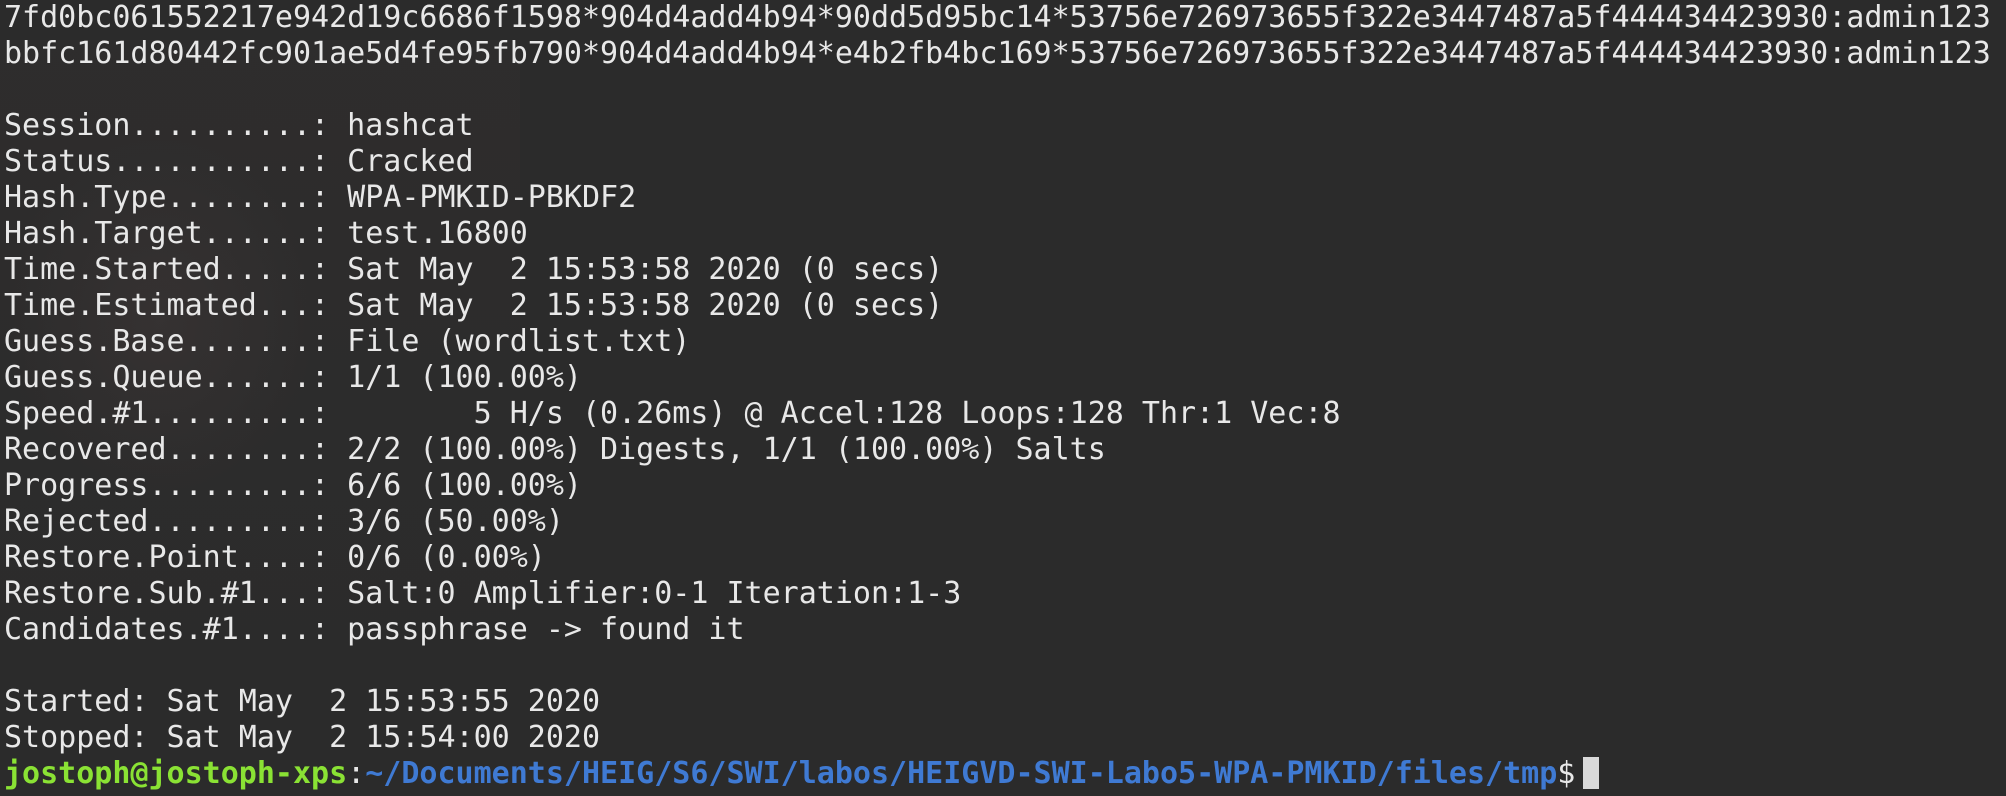 Image resolution: width=2006 pixels, height=796 pixels. What do you see at coordinates (347, 341) in the screenshot?
I see `status-line-guess-base: Guess.Base.......: File (wordlist.txt)` at bounding box center [347, 341].